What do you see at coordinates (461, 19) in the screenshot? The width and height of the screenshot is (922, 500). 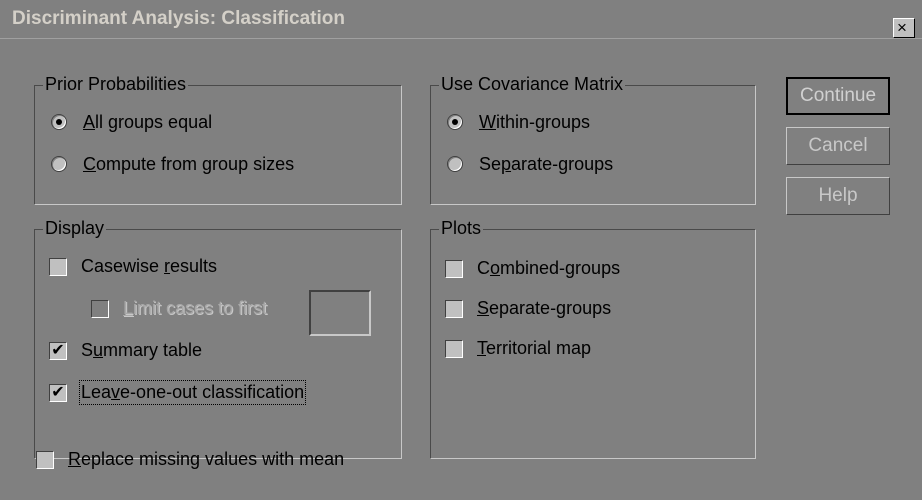 I see `title-bar: Discriminant Analysis: Classification ×` at bounding box center [461, 19].